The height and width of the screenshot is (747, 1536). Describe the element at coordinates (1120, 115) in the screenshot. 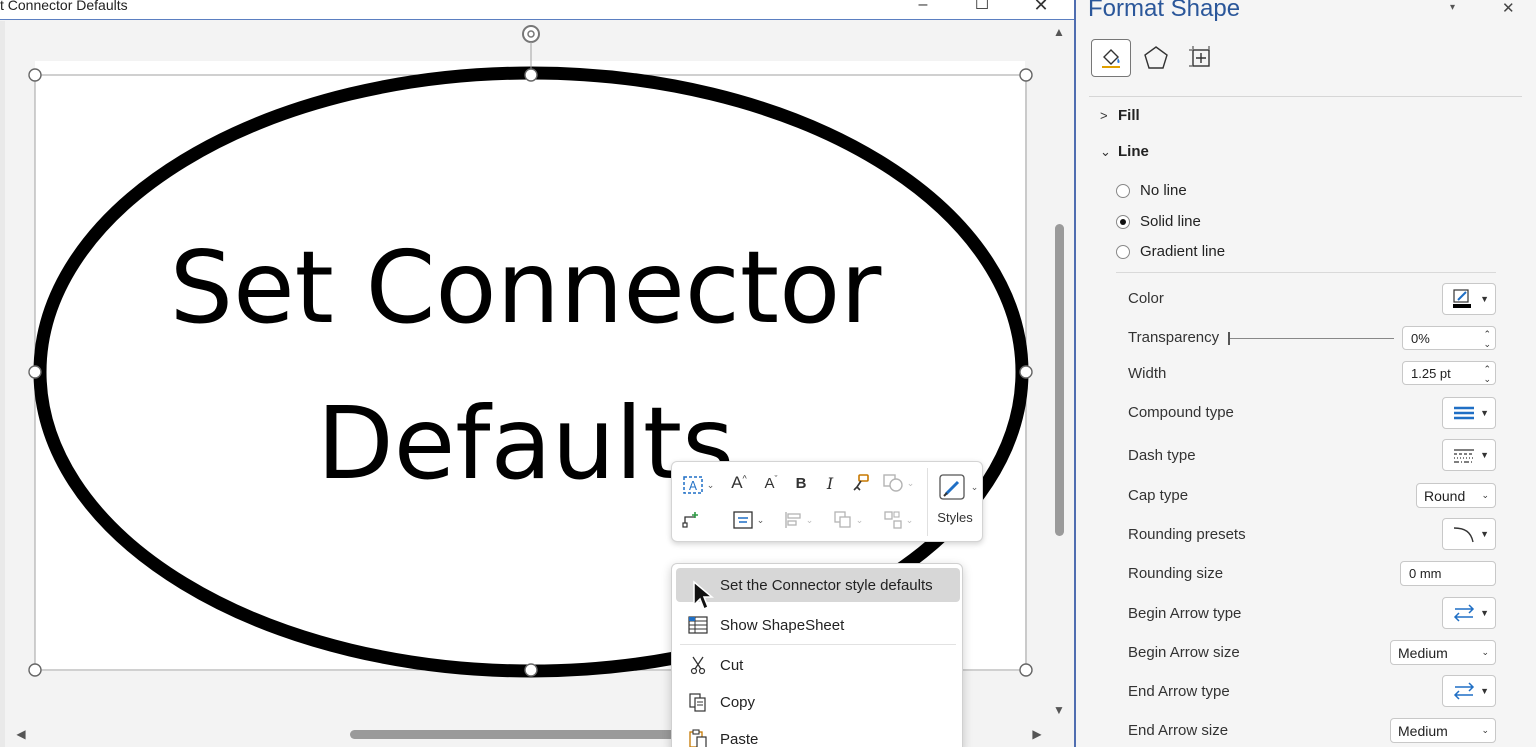

I see `section-fill: > Fill` at that location.